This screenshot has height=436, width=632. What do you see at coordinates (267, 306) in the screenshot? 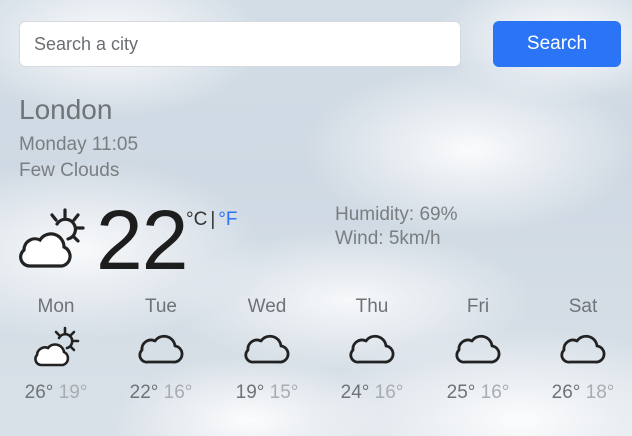
I see `forecast-day-label: Wed` at bounding box center [267, 306].